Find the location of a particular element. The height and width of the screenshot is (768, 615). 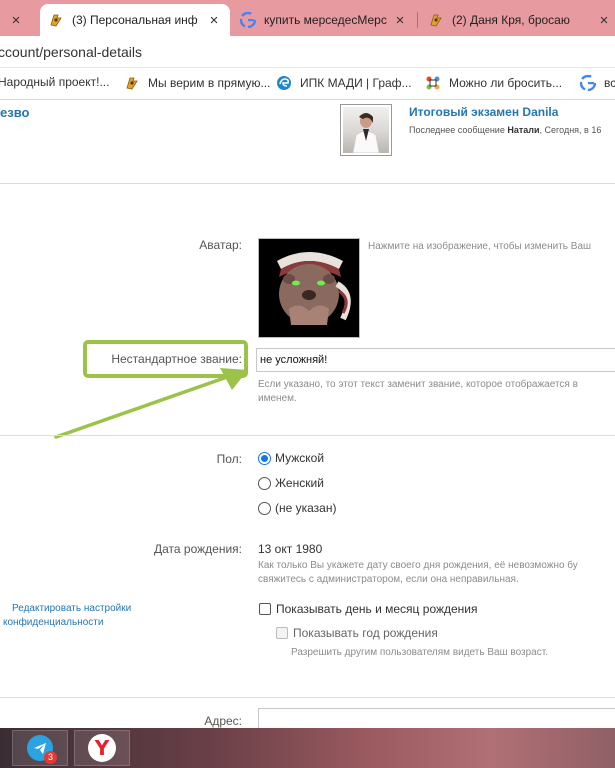

joomla-icon is located at coordinates (433, 83).